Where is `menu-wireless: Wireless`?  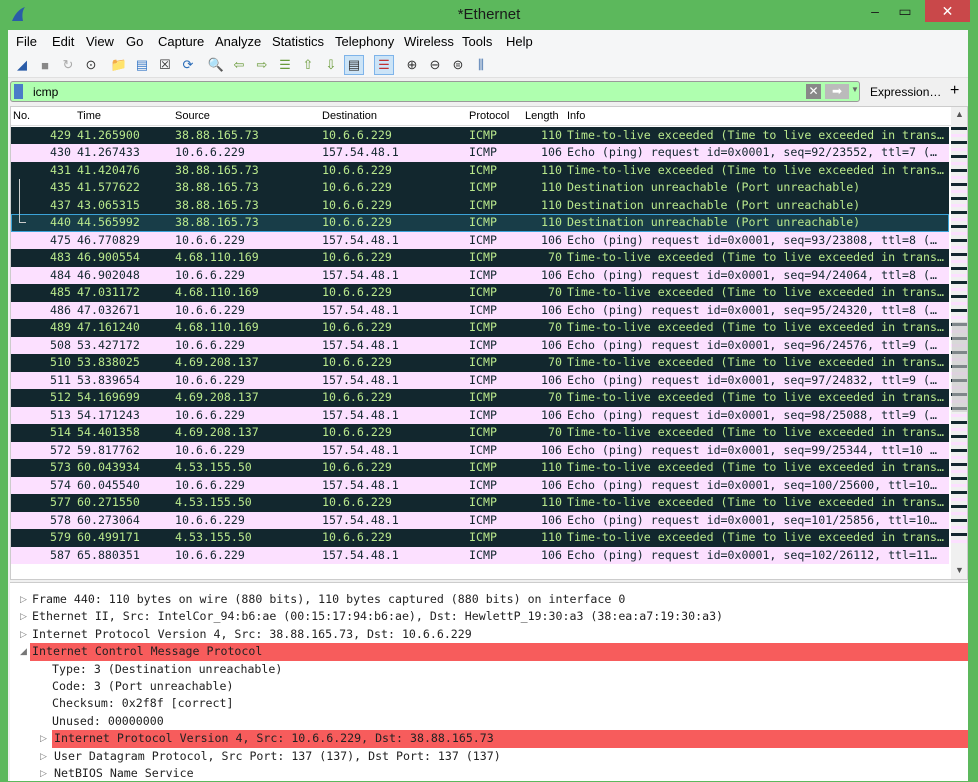 menu-wireless: Wireless is located at coordinates (429, 41).